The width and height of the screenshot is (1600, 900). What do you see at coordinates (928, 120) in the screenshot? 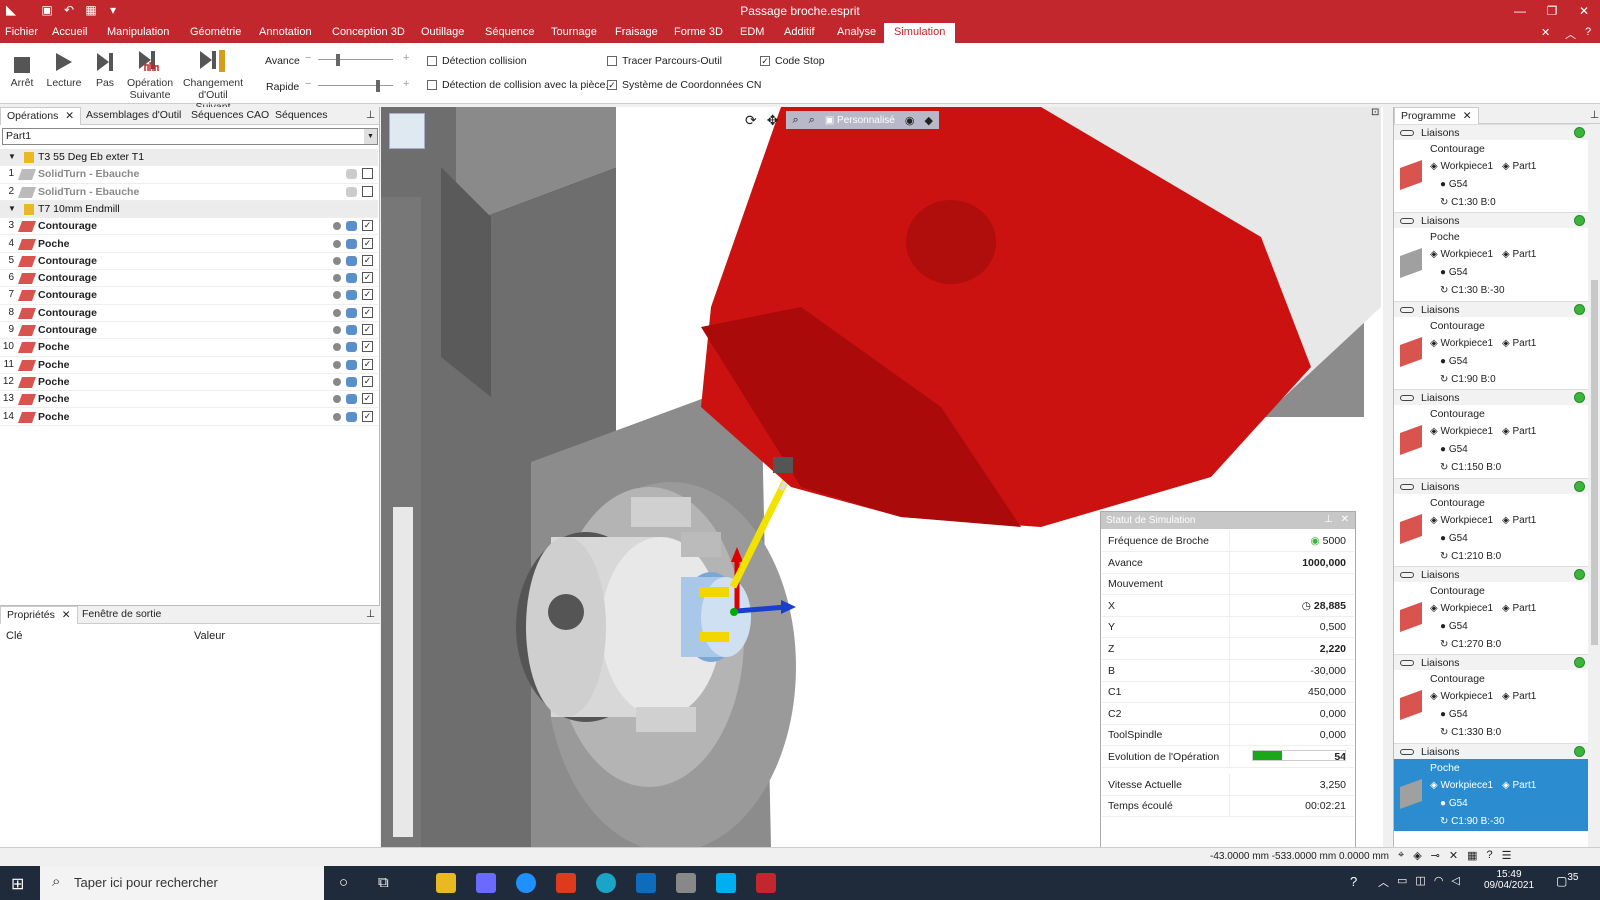
I see `render-icon: ◆` at bounding box center [928, 120].